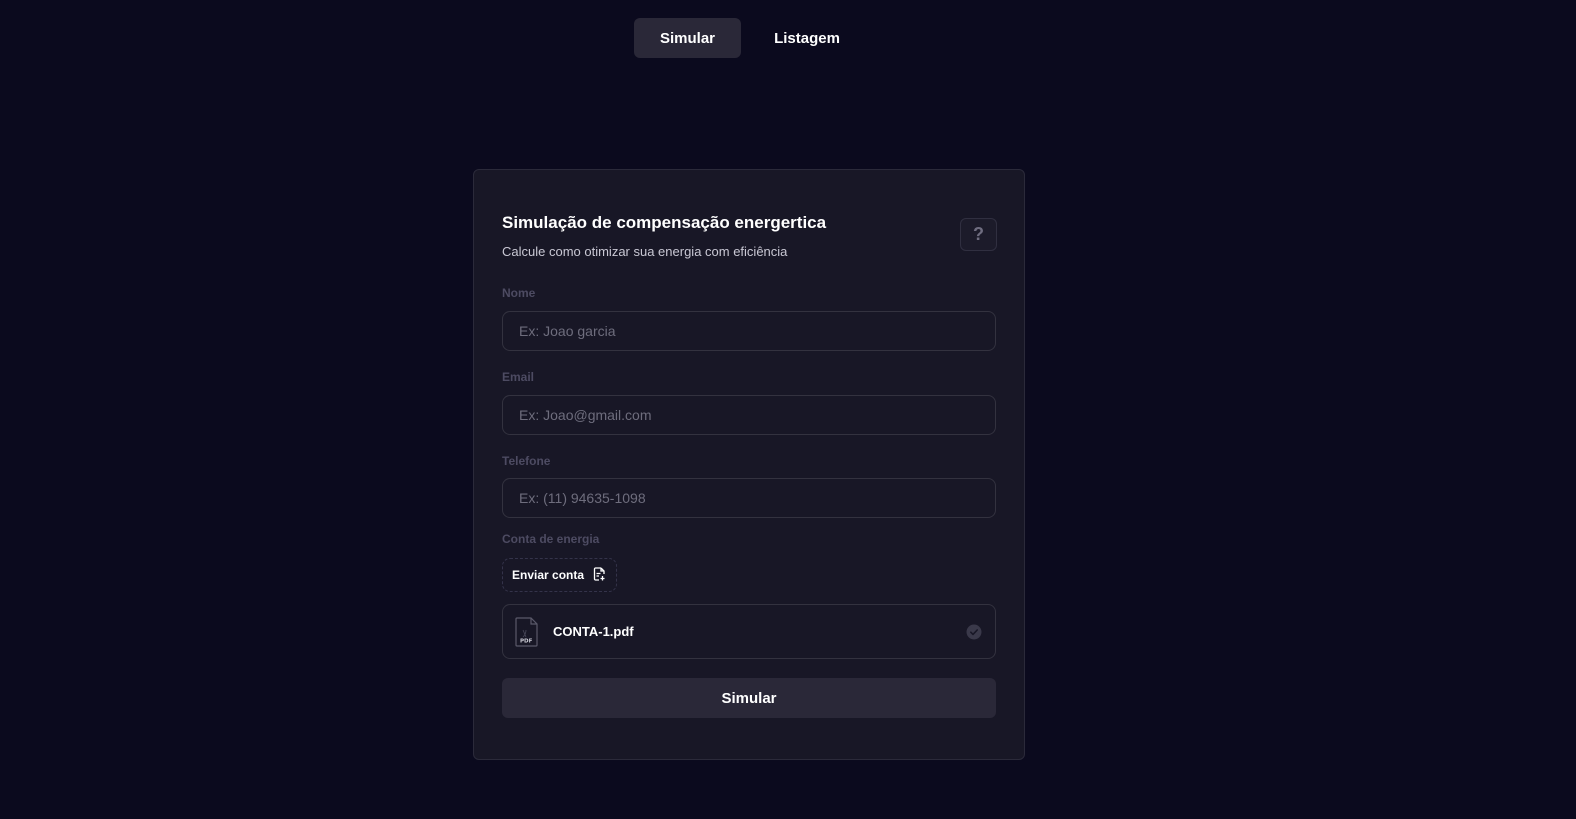  I want to click on name-input, so click(749, 331).